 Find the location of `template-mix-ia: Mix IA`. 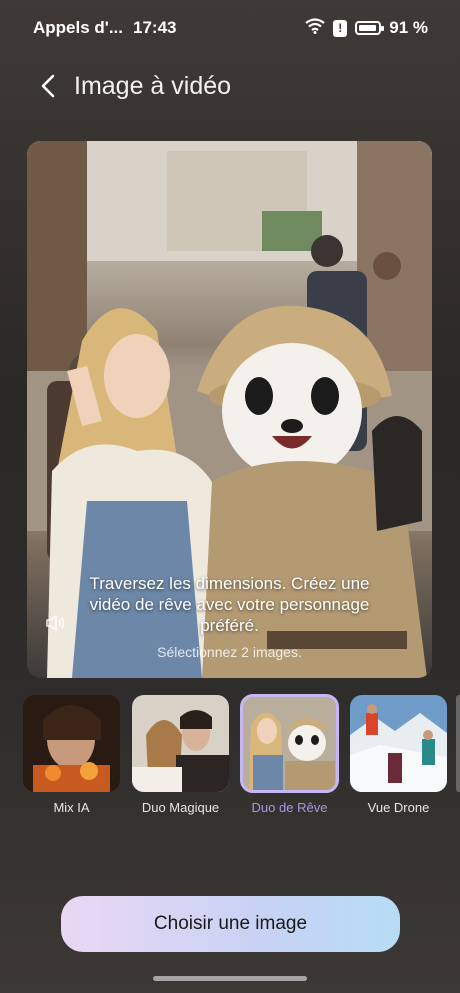

template-mix-ia: Mix IA is located at coordinates (71, 755).